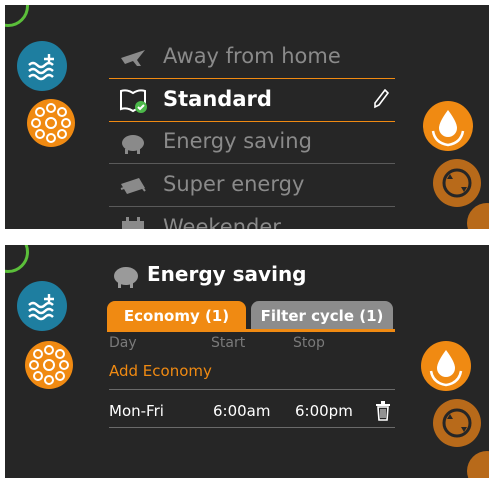  What do you see at coordinates (217, 99) in the screenshot?
I see `menu-item-label: Standard` at bounding box center [217, 99].